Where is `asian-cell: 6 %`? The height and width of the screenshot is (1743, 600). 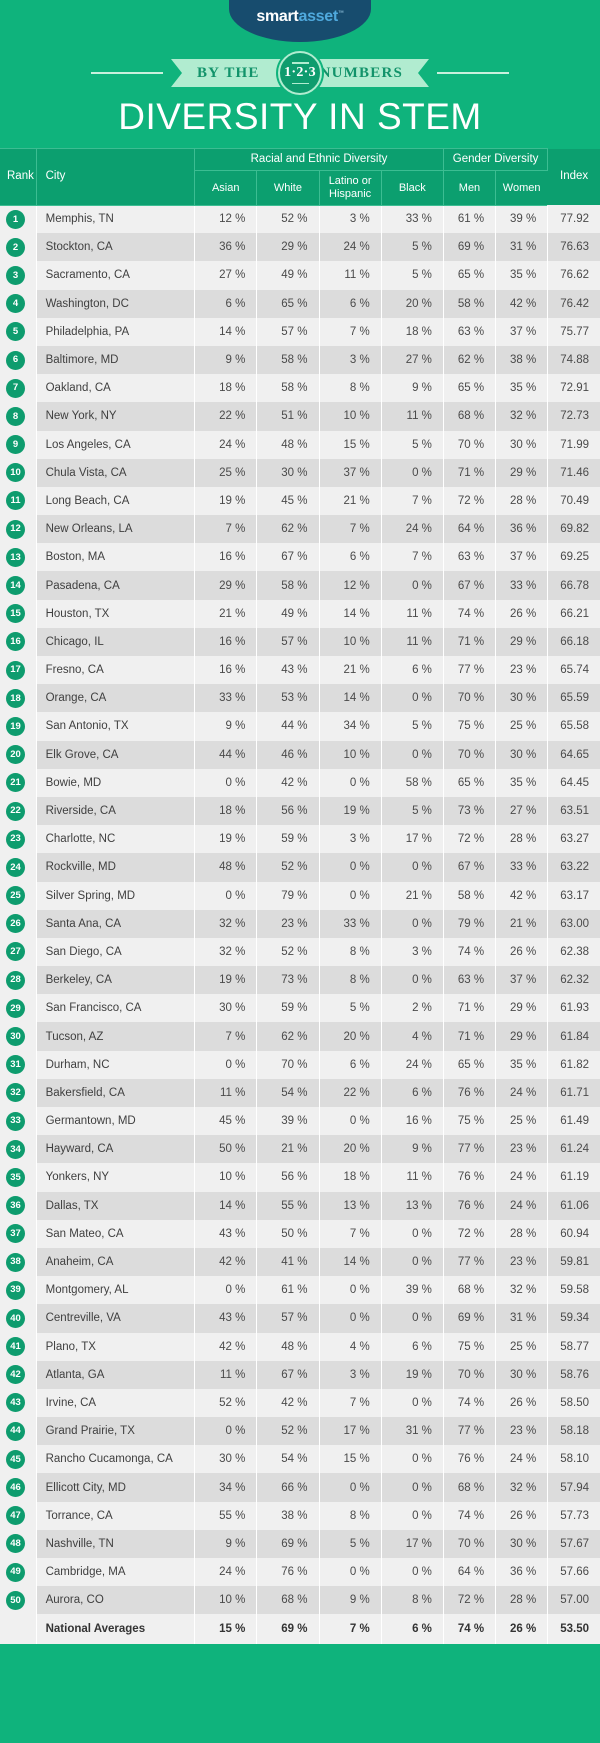 asian-cell: 6 % is located at coordinates (226, 303).